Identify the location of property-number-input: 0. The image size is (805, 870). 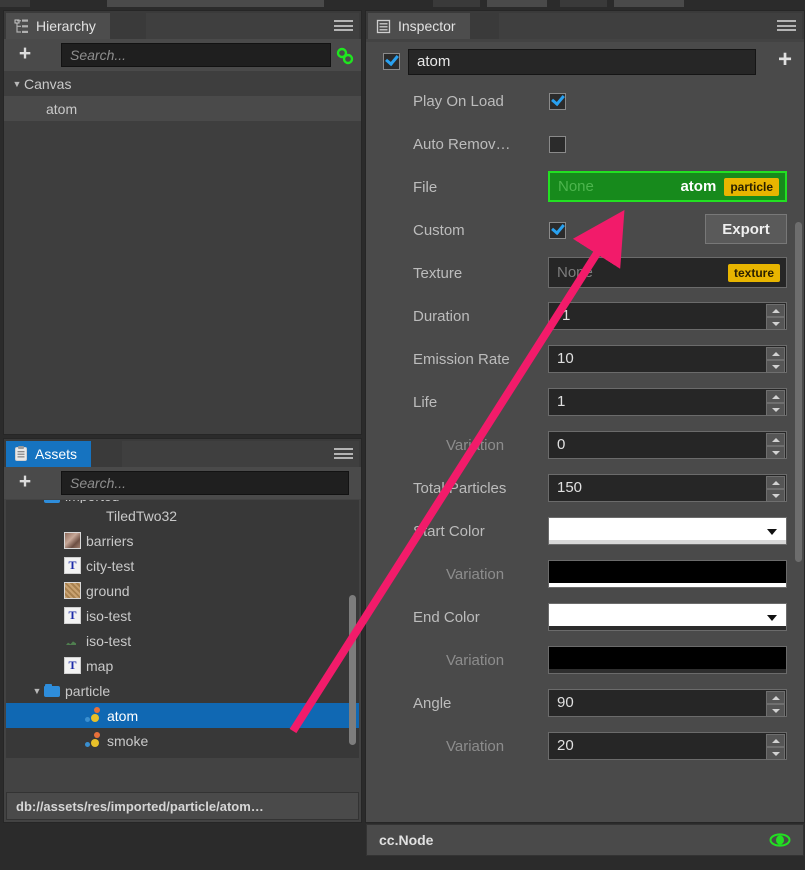
(667, 445).